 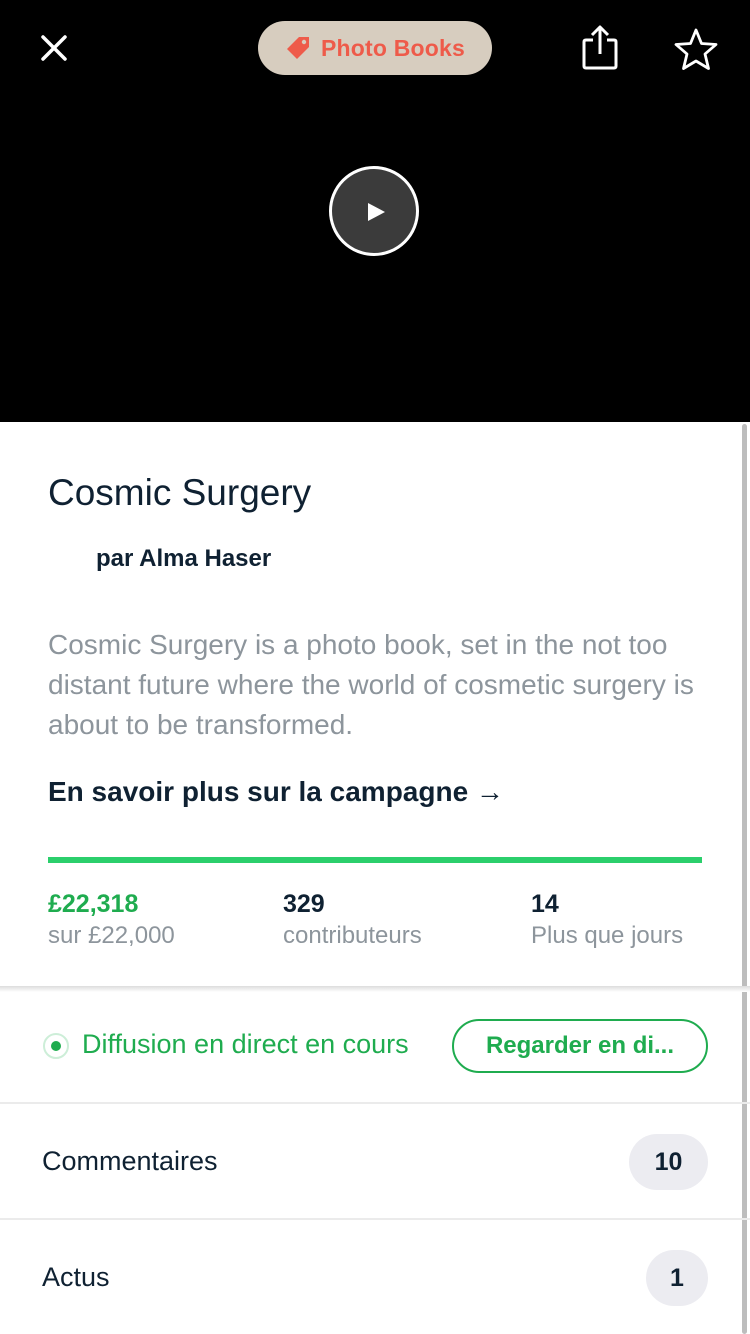 What do you see at coordinates (375, 989) in the screenshot?
I see `section-separator` at bounding box center [375, 989].